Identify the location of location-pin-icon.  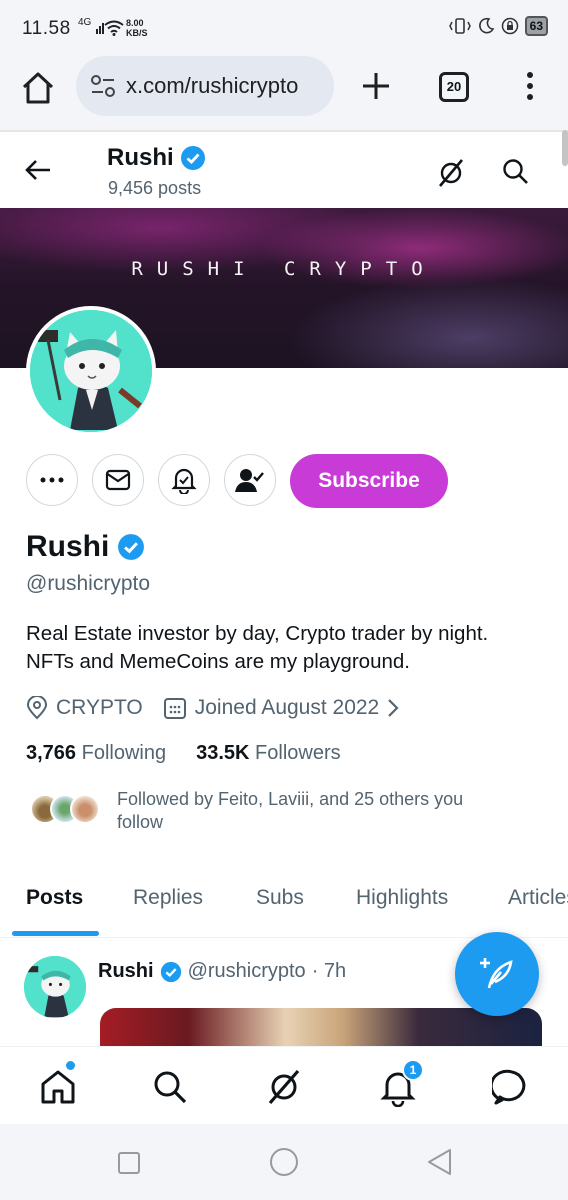
(37, 708).